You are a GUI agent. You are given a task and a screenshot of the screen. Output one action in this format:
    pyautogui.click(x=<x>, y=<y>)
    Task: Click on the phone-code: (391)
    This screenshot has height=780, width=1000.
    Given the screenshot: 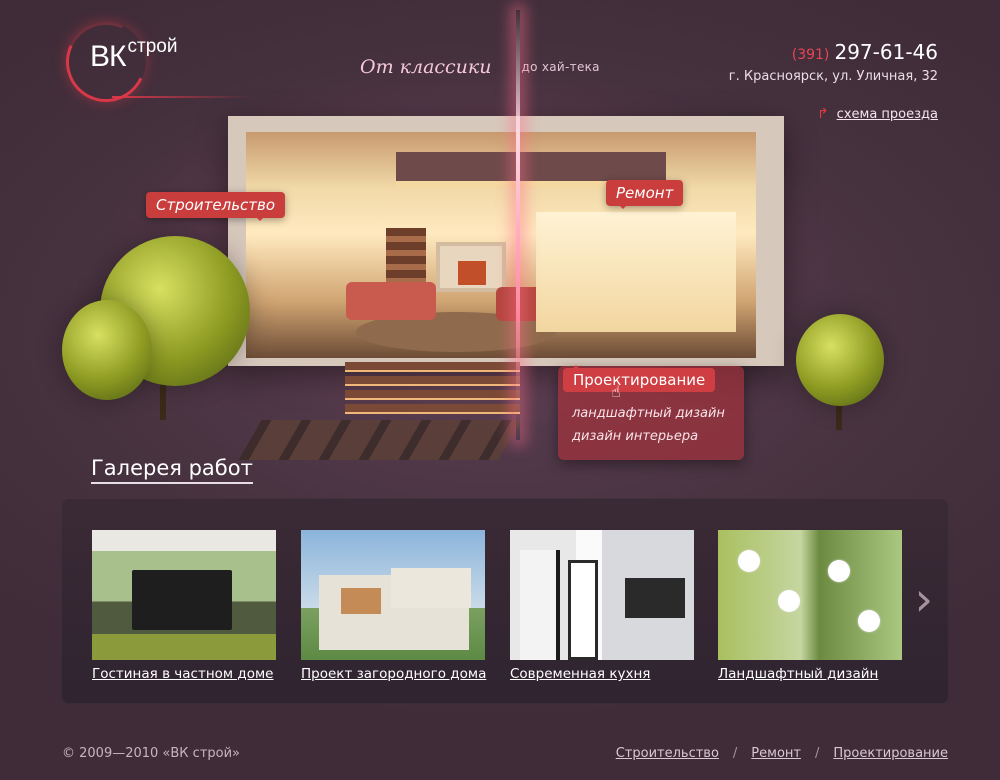 What is the action you would take?
    pyautogui.click(x=810, y=55)
    